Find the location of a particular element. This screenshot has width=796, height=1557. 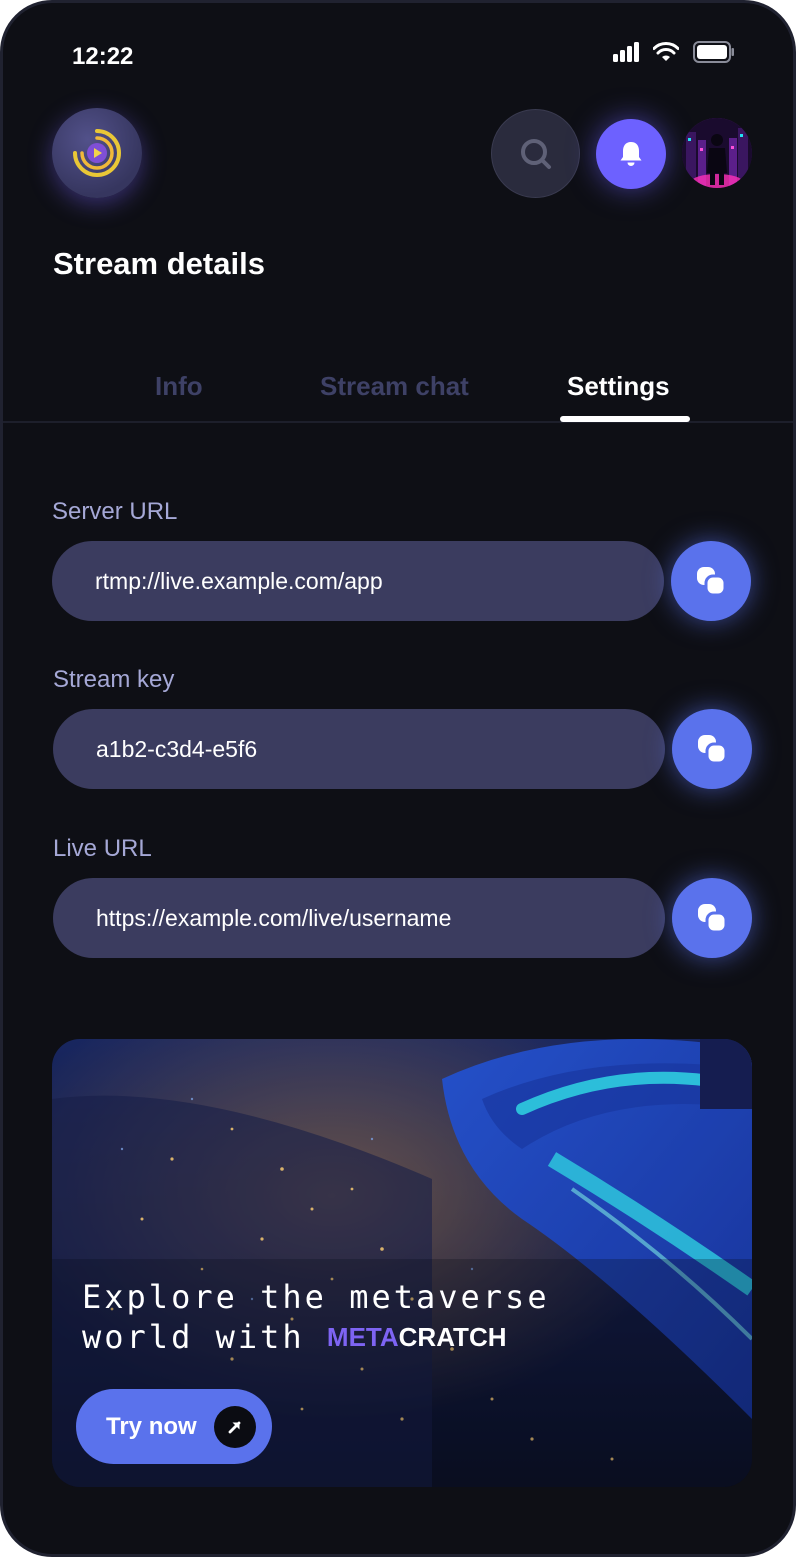

try-now-label: Try now is located at coordinates (151, 1426).